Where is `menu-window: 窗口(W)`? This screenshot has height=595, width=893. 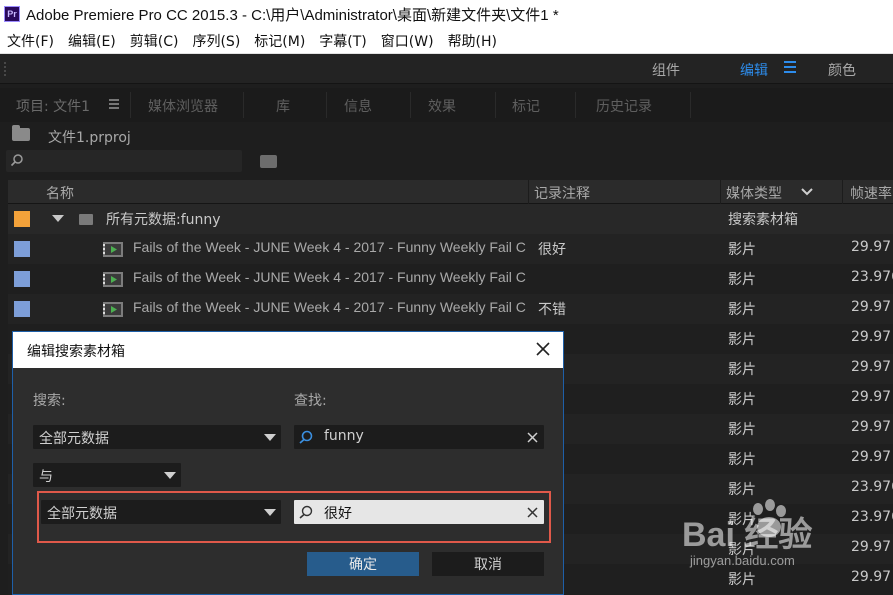 menu-window: 窗口(W) is located at coordinates (407, 41).